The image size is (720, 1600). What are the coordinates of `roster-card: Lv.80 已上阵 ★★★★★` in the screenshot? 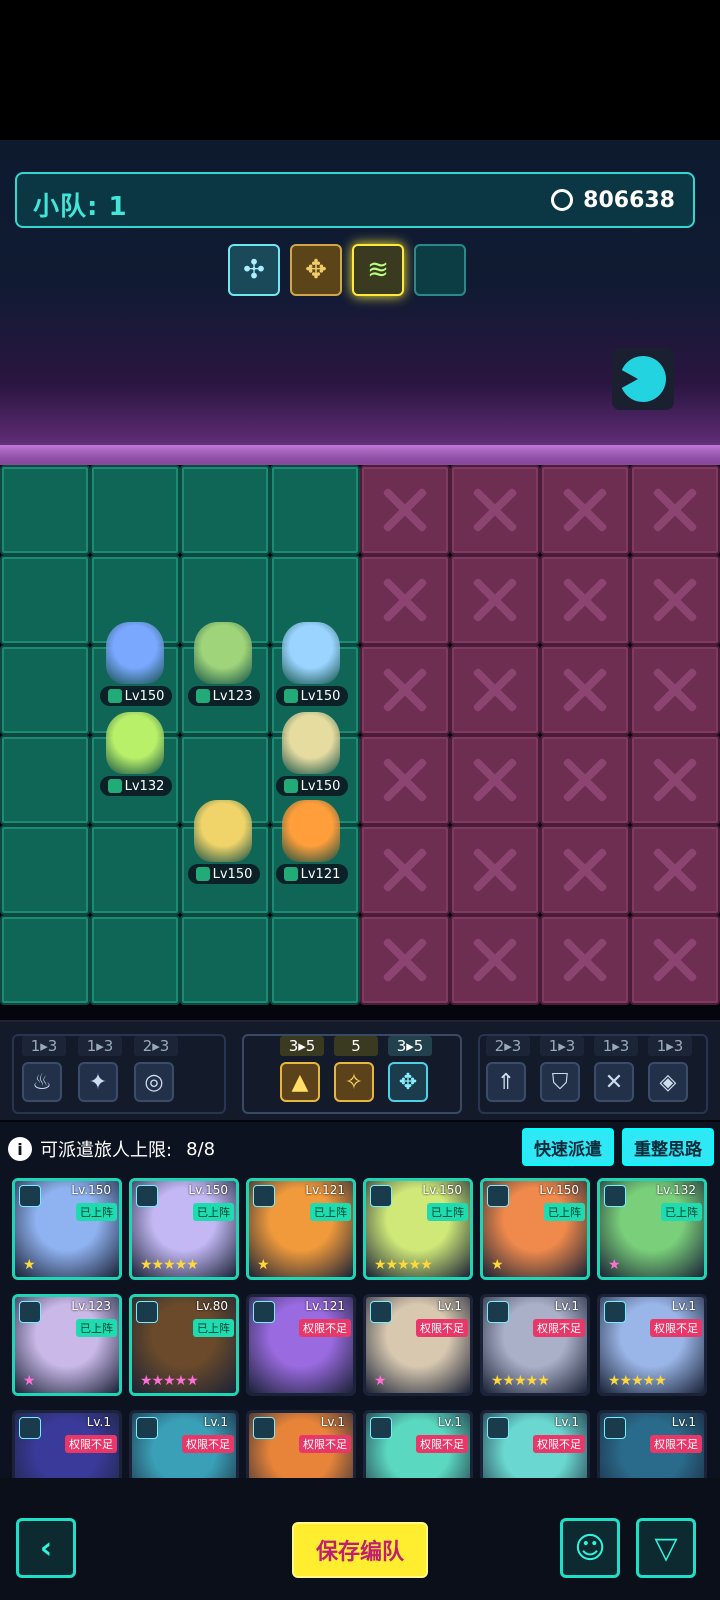 It's located at (184, 1345).